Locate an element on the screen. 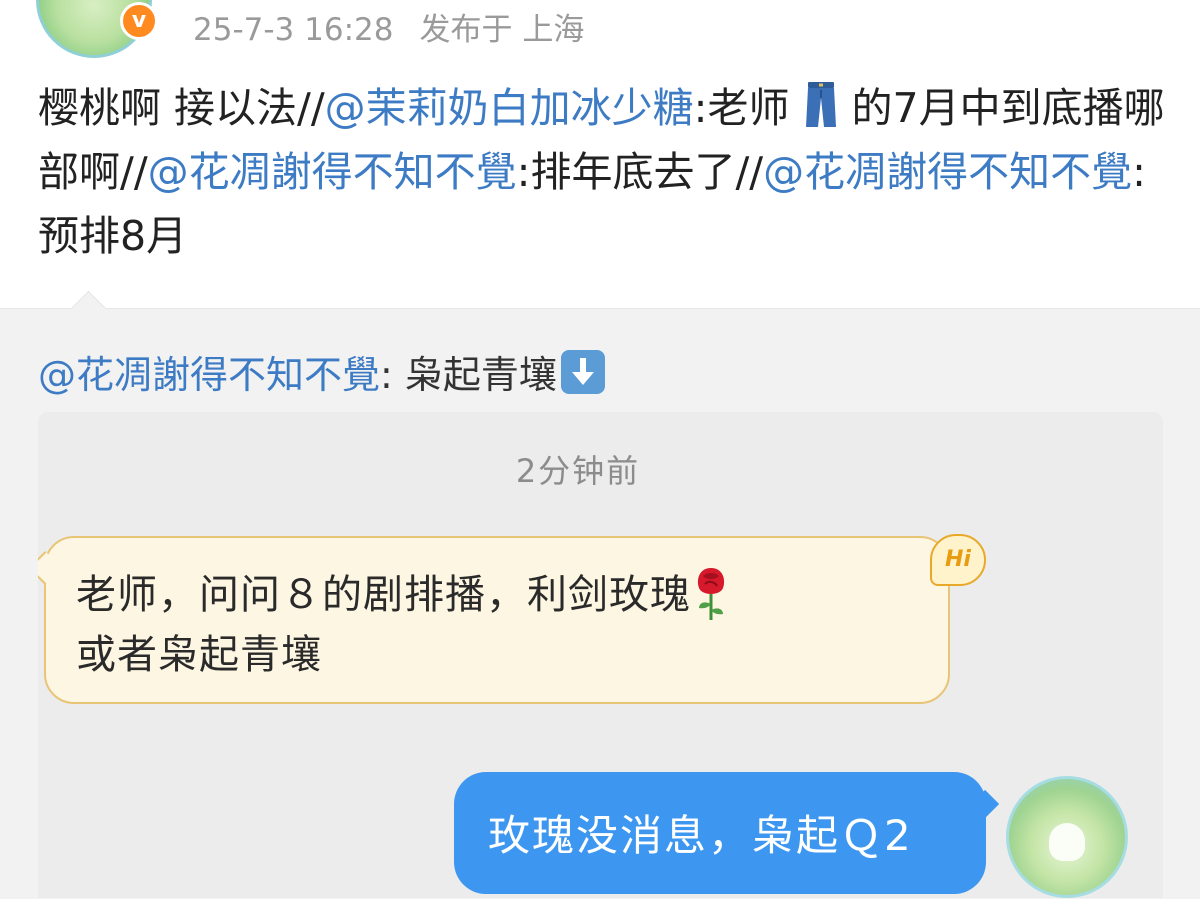  hi-badge-icon: Hi is located at coordinates (958, 560).